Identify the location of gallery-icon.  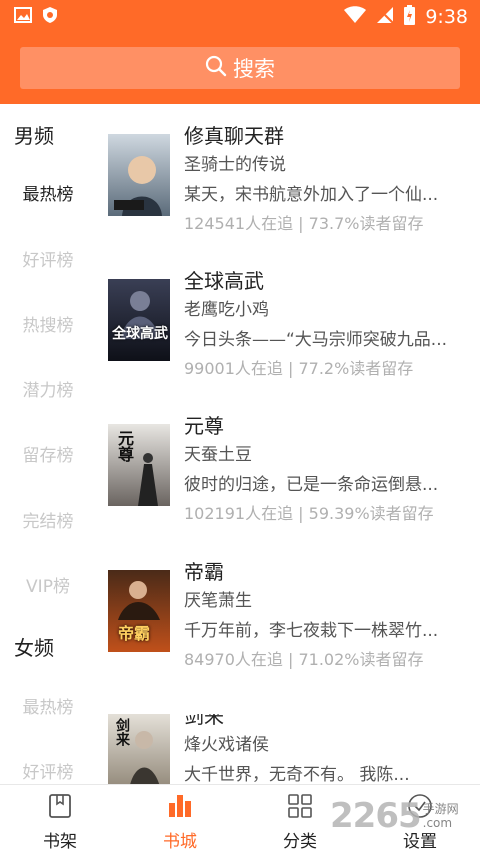
(23, 17).